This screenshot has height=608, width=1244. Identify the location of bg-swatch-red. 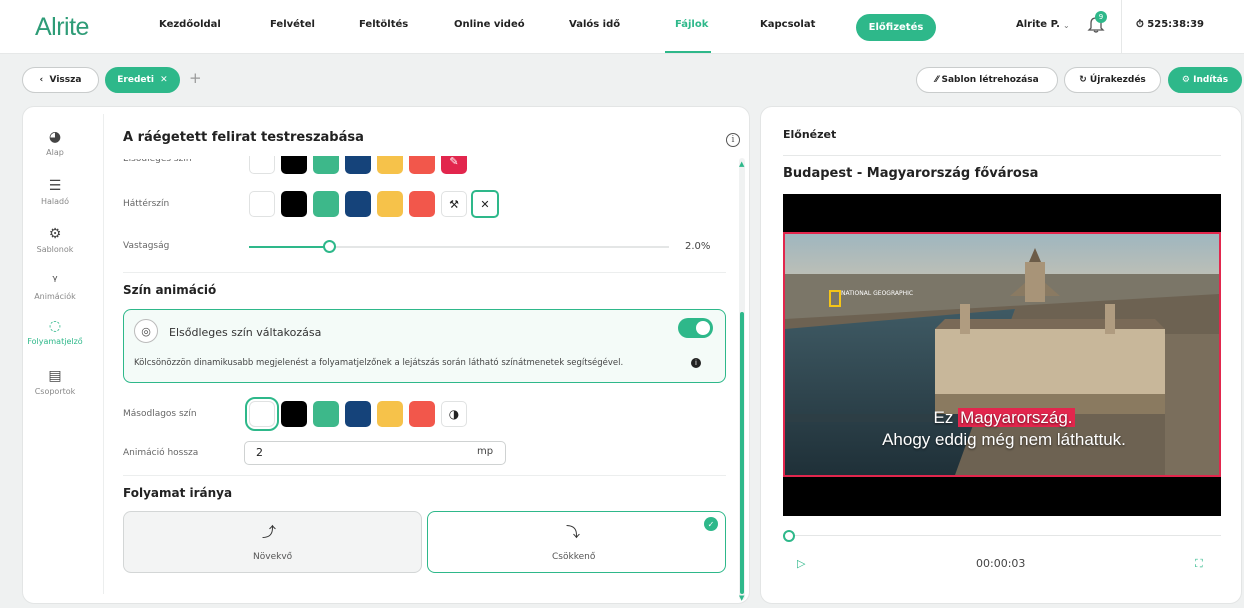
(422, 204).